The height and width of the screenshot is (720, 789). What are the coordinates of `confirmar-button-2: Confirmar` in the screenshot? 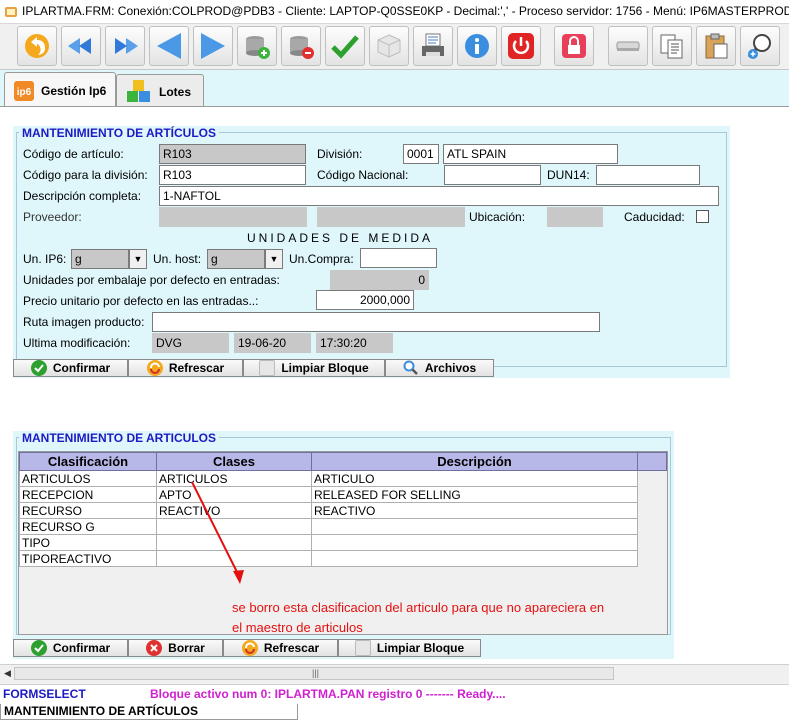 It's located at (70, 648).